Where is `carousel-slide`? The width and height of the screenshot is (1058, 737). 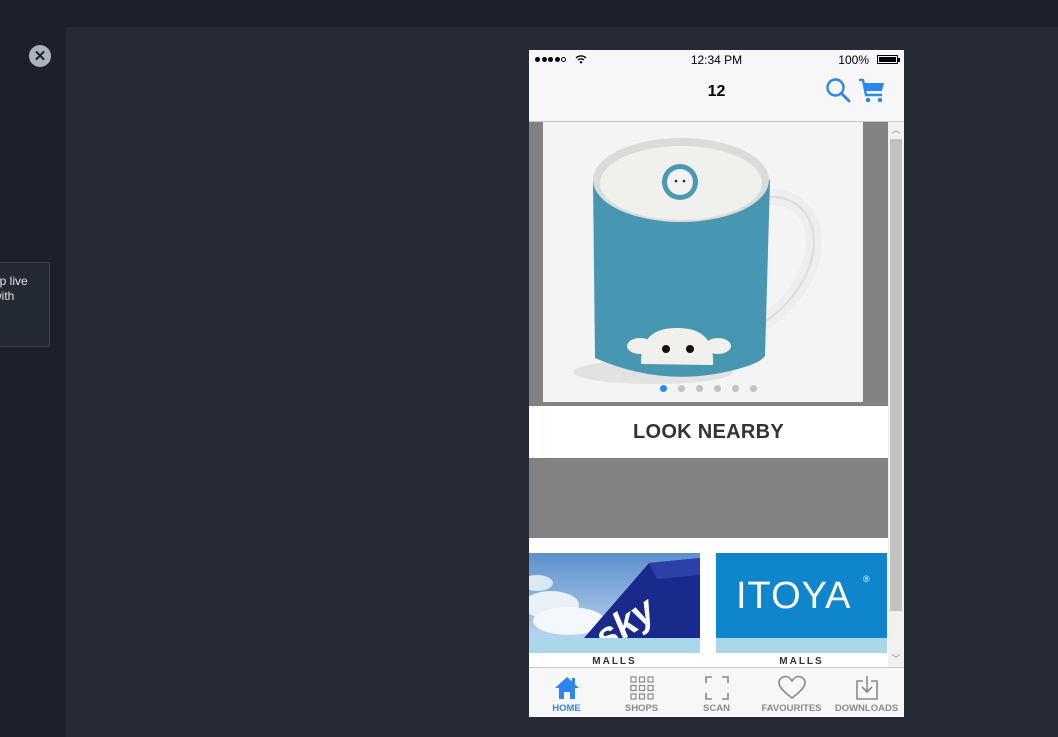
carousel-slide is located at coordinates (703, 262).